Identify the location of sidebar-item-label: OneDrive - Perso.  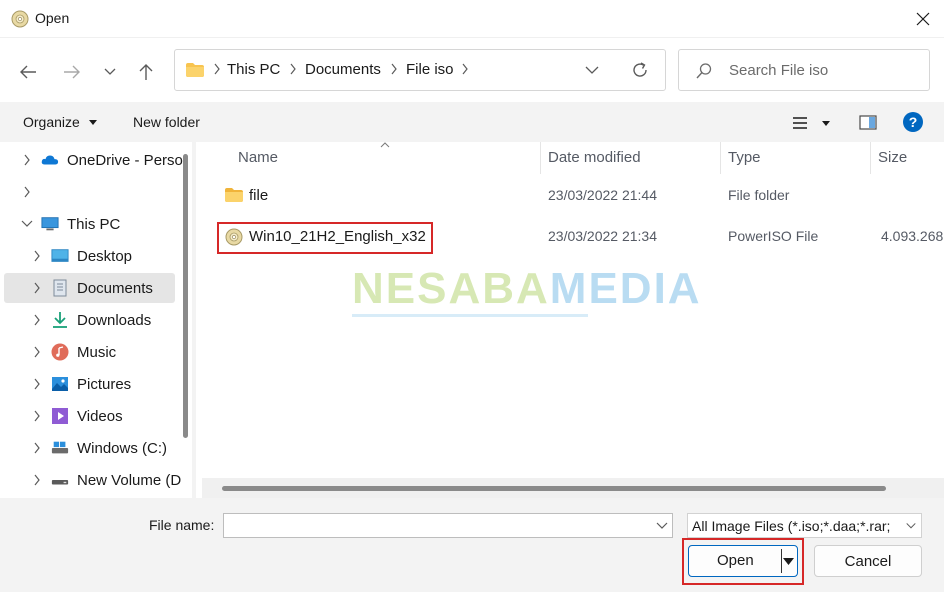
(125, 160).